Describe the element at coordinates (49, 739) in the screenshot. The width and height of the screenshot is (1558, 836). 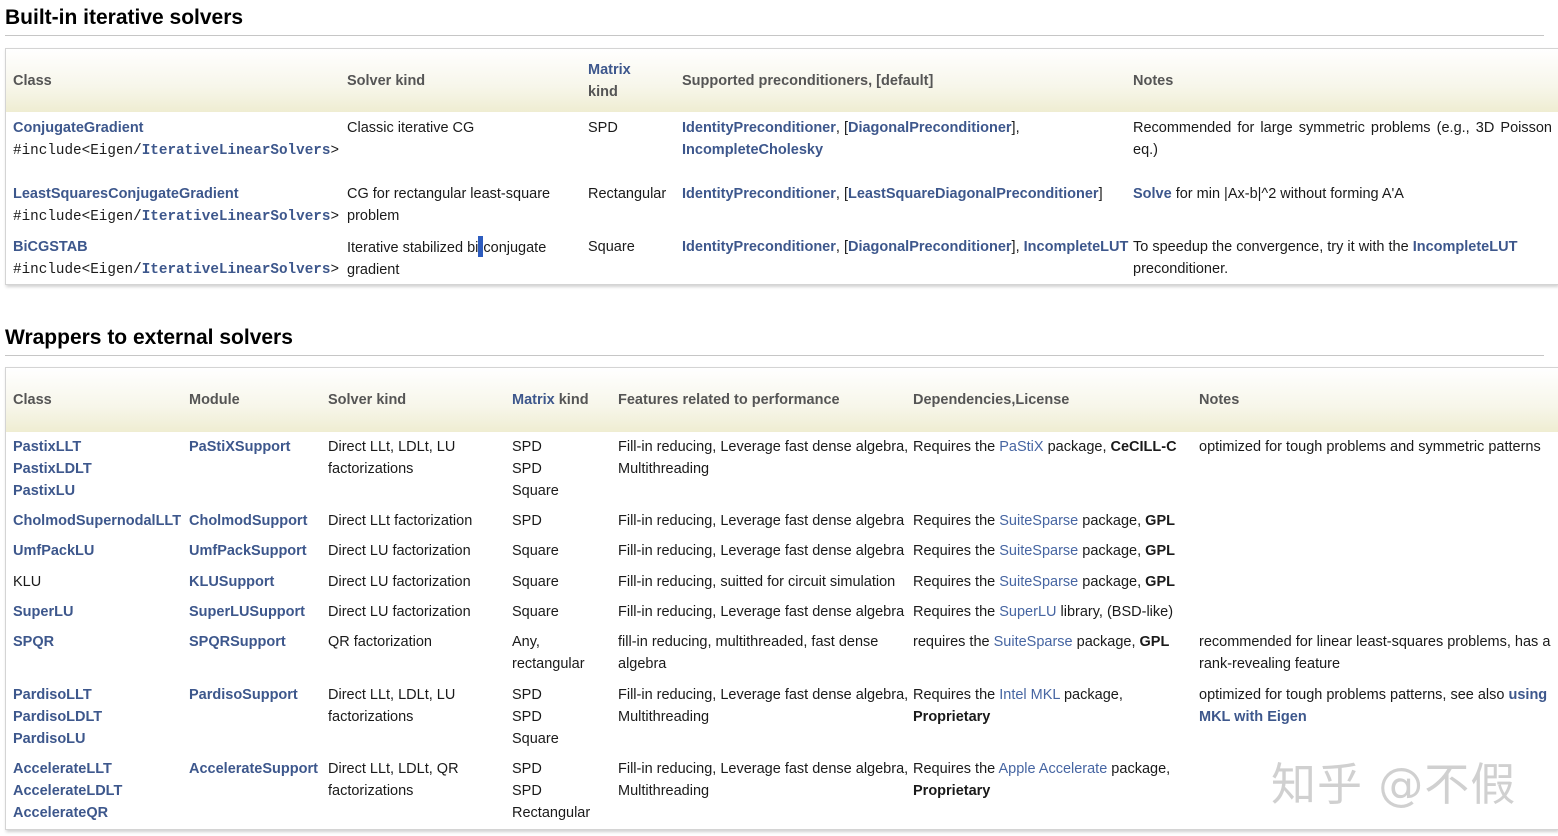
I see `class-link: PardisoLU` at that location.